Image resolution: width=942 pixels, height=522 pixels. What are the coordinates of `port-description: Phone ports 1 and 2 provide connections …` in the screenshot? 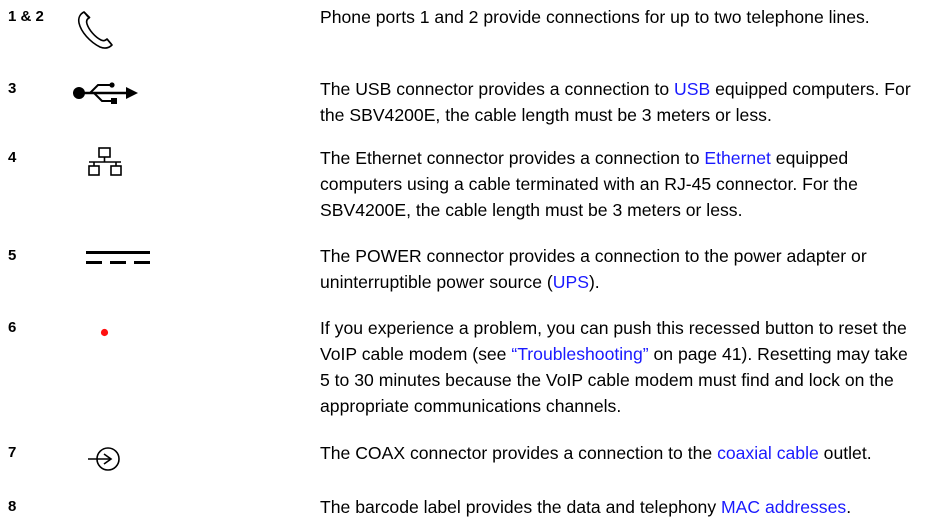 It's located at (620, 17).